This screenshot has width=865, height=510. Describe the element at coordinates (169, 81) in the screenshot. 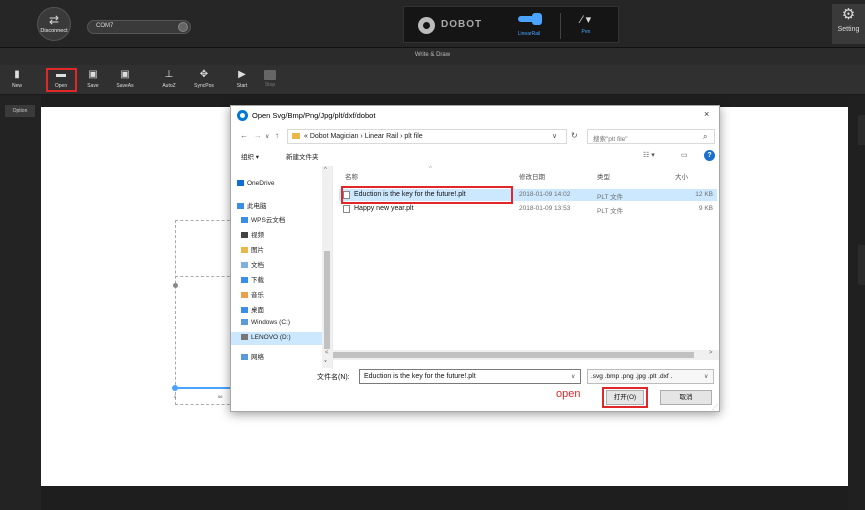

I see `autoz-button: ⊥ AutoZ` at that location.